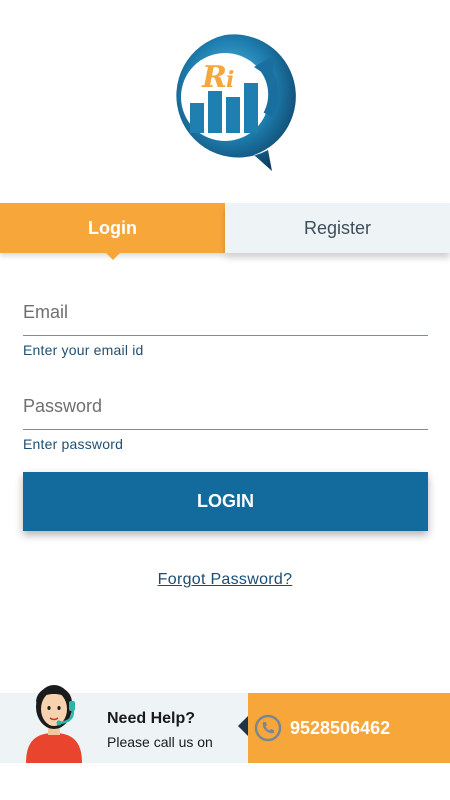  I want to click on password-hint: Enter password, so click(73, 444).